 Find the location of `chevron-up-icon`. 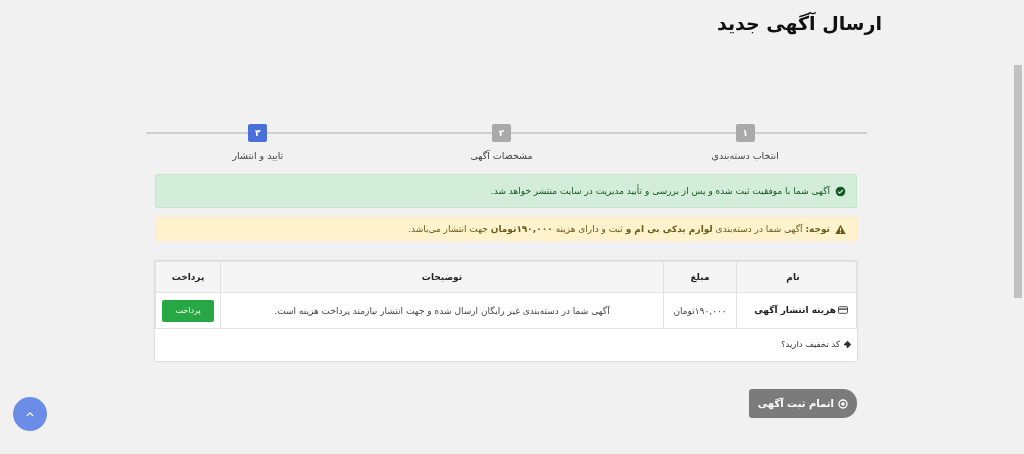

chevron-up-icon is located at coordinates (30, 414).